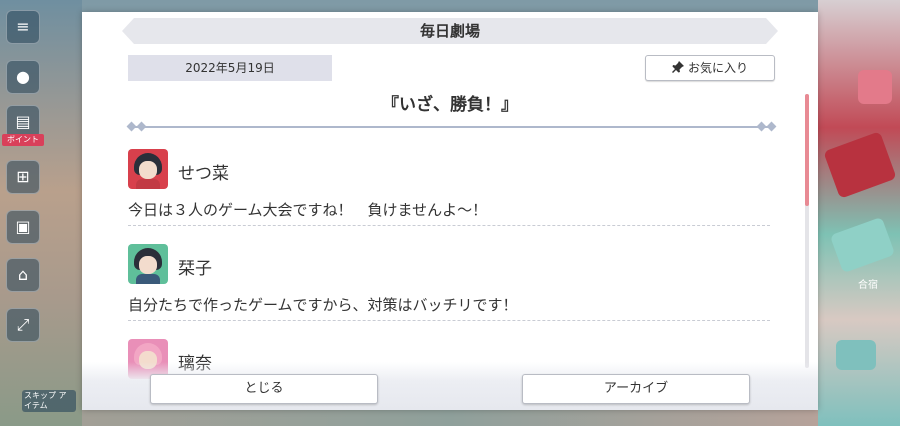 The width and height of the screenshot is (900, 426). Describe the element at coordinates (636, 389) in the screenshot. I see `archive-button: アーカイブ` at that location.